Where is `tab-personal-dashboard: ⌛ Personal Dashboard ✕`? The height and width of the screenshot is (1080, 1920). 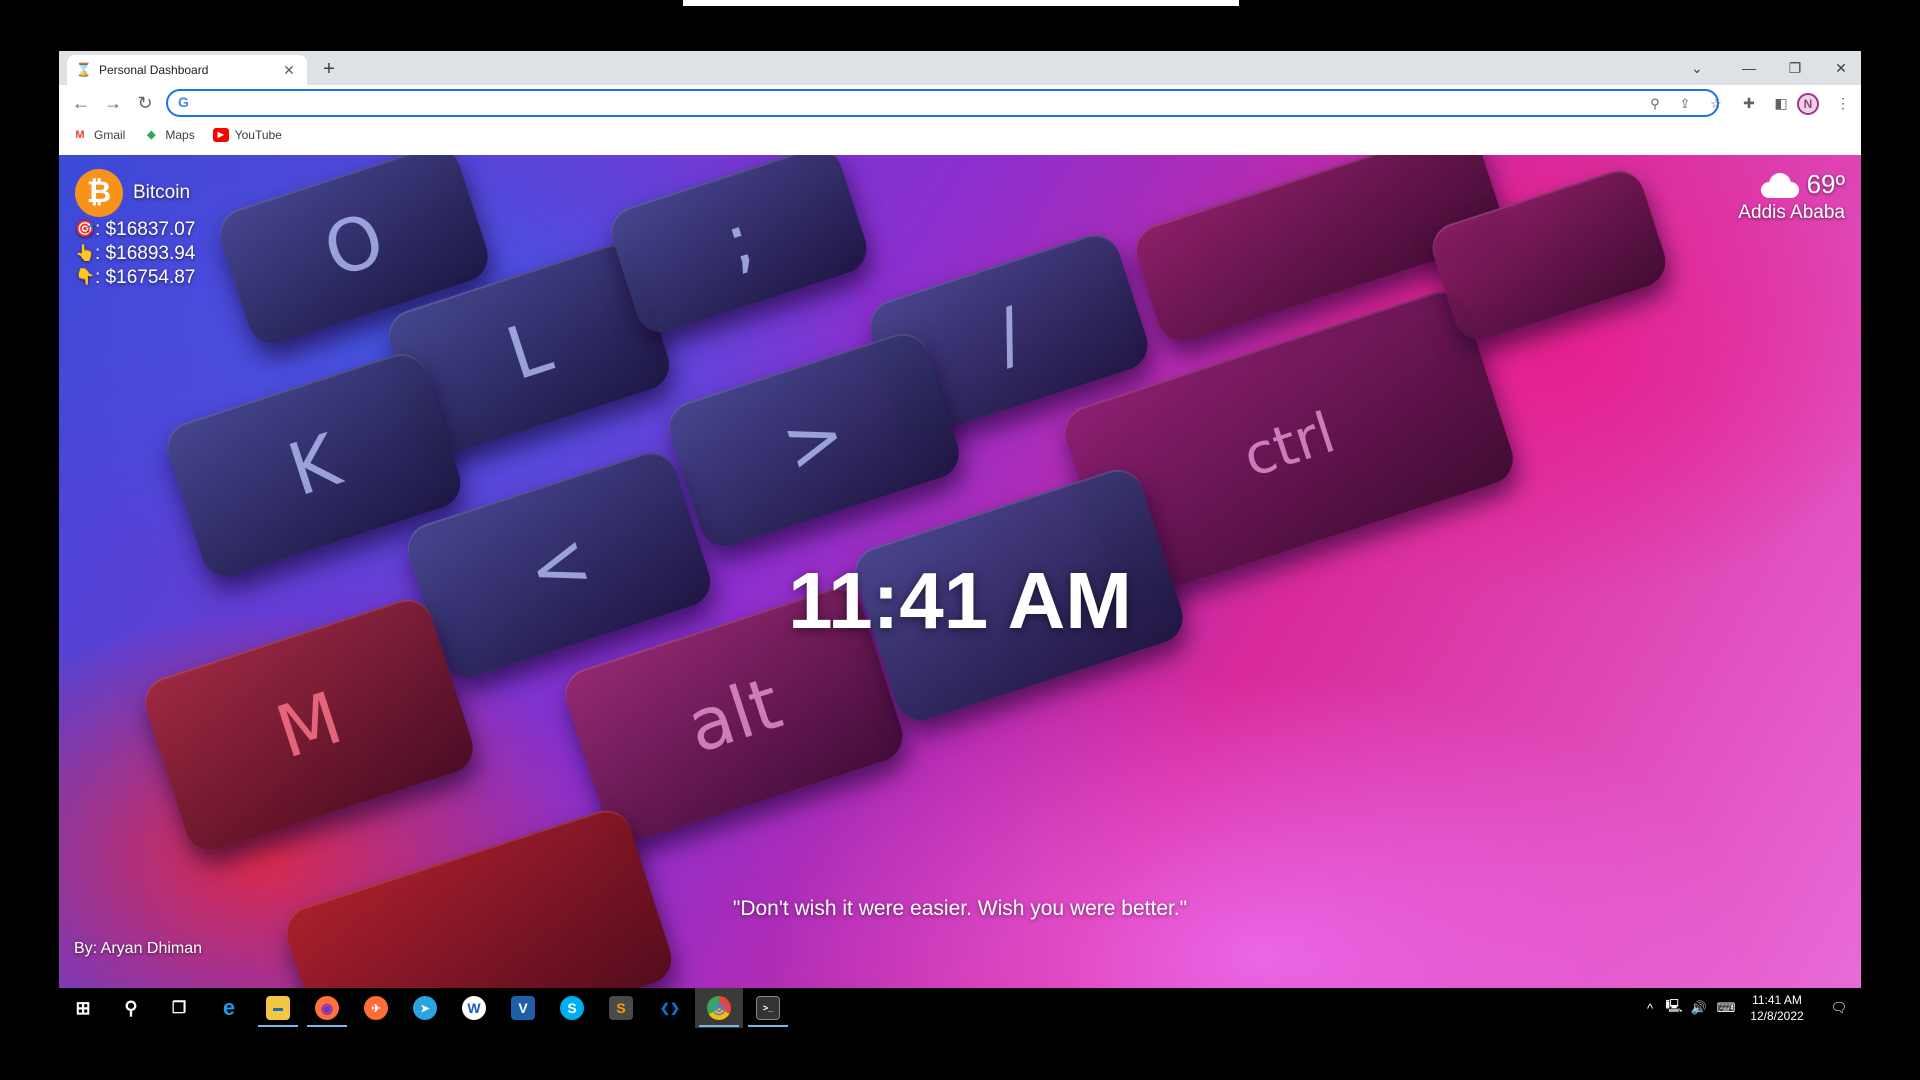
tab-personal-dashboard: ⌛ Personal Dashboard ✕ is located at coordinates (187, 70).